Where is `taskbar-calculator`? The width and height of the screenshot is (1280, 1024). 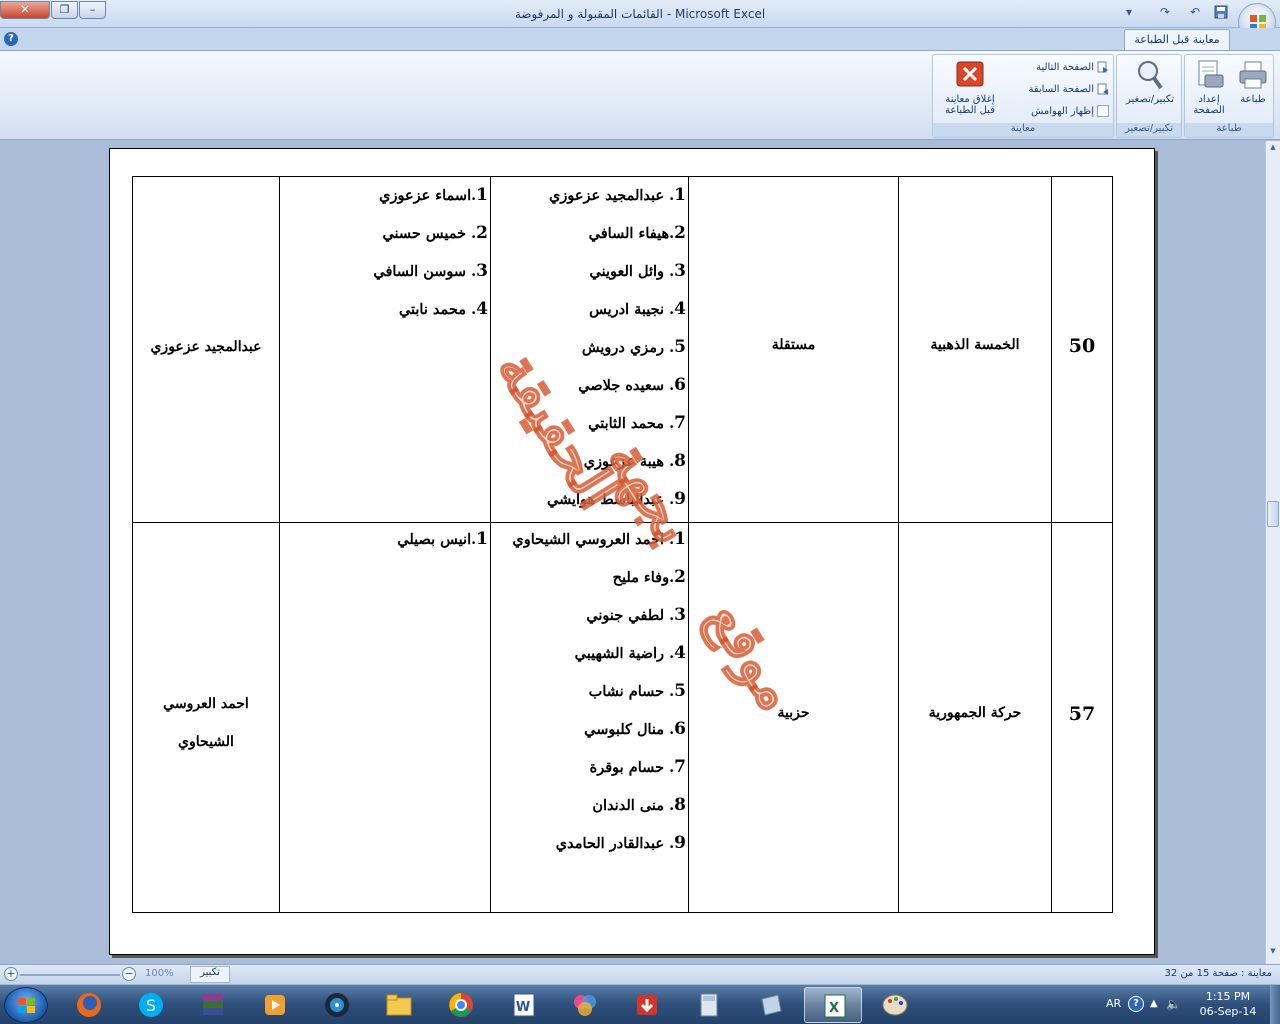
taskbar-calculator is located at coordinates (709, 1005).